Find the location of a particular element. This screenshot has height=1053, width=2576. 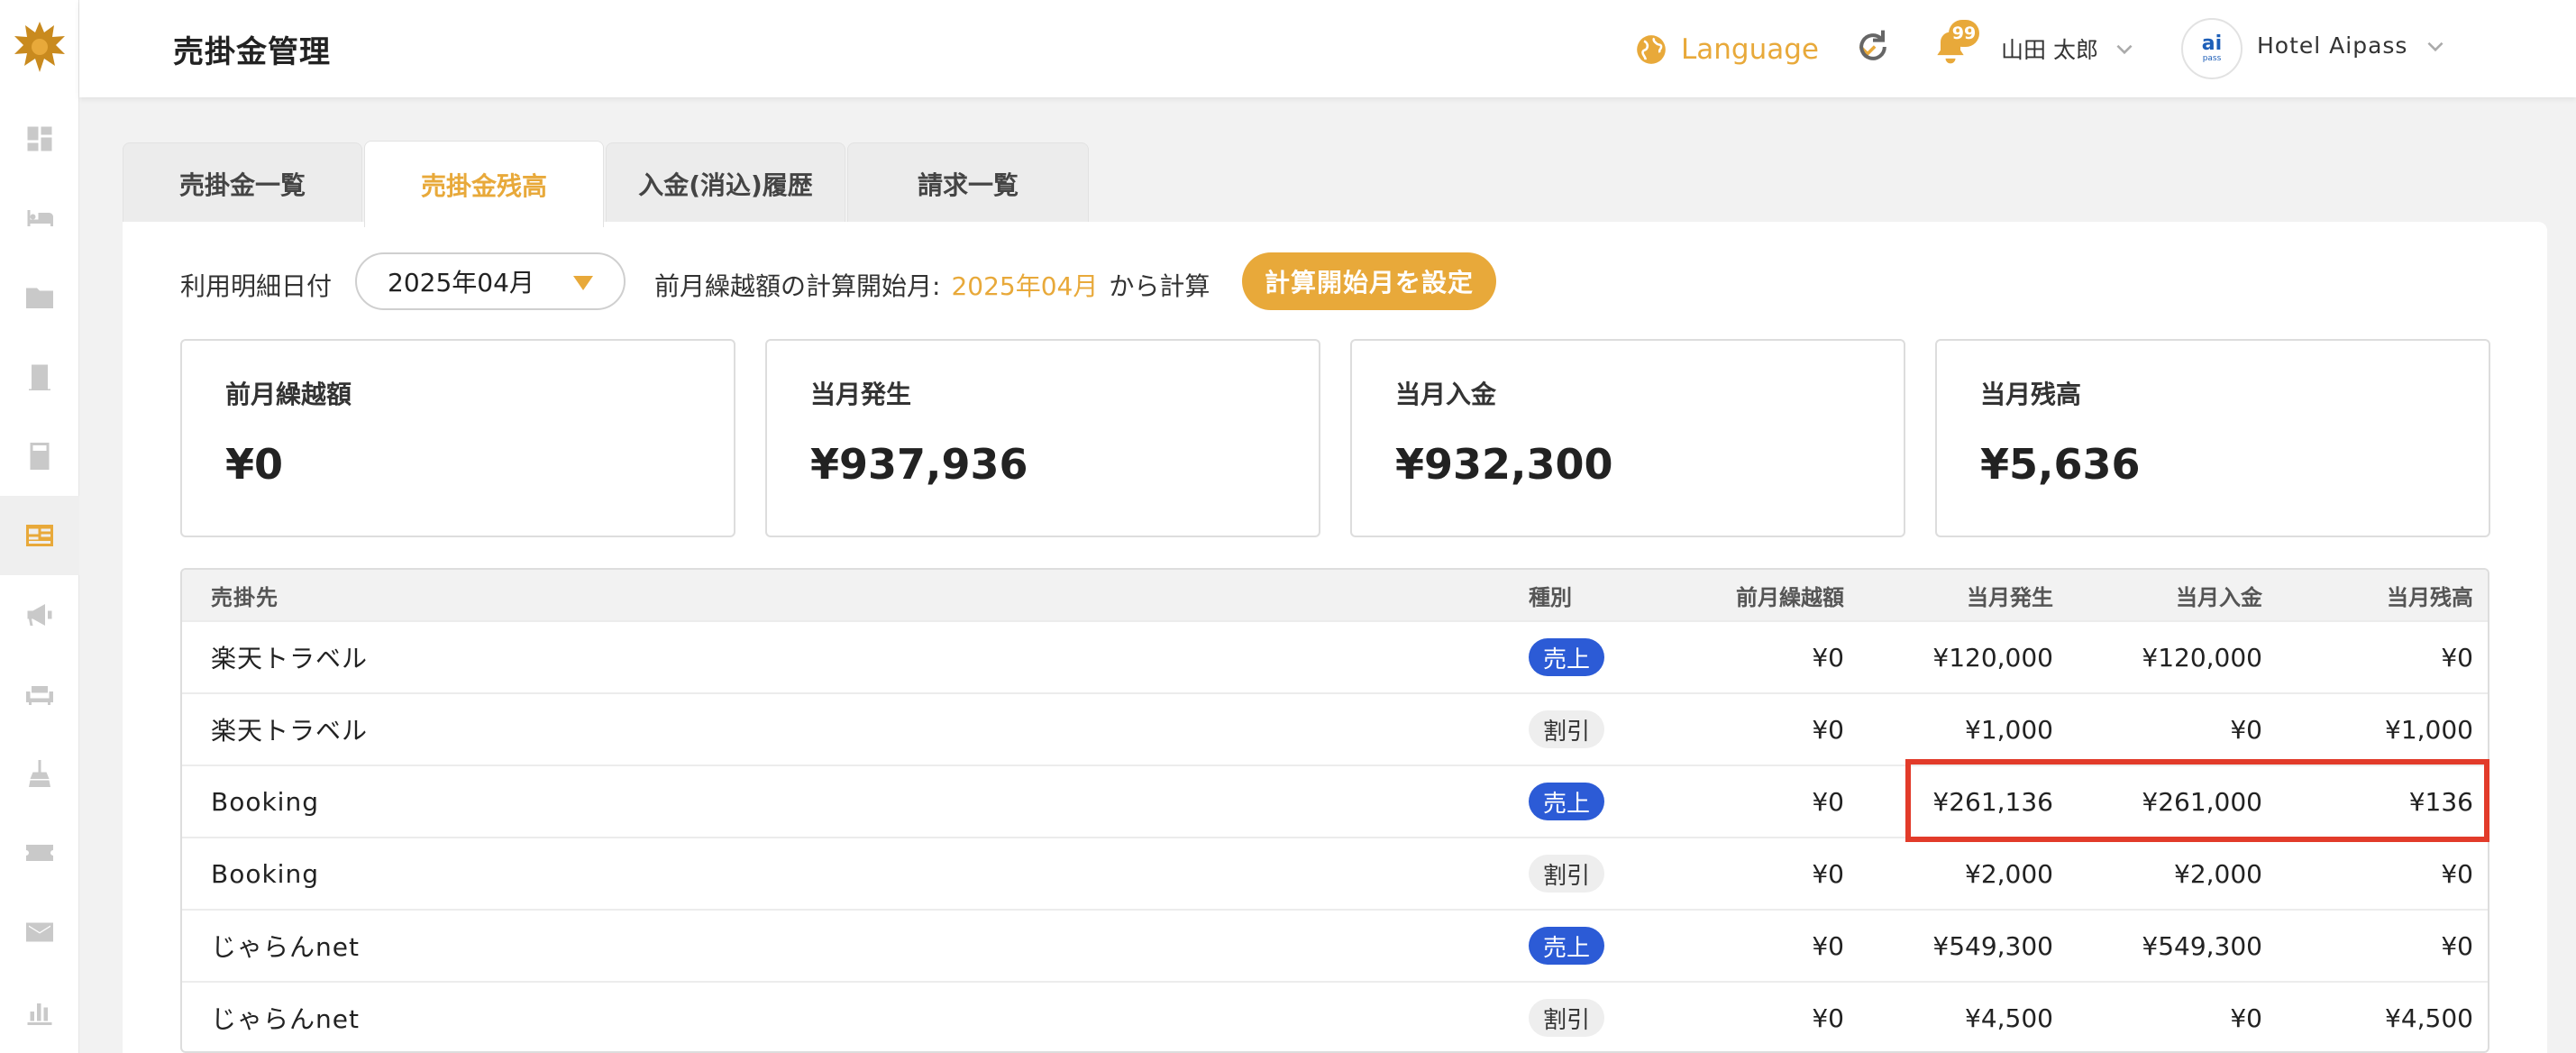

header-type: 種別 is located at coordinates (1550, 597).